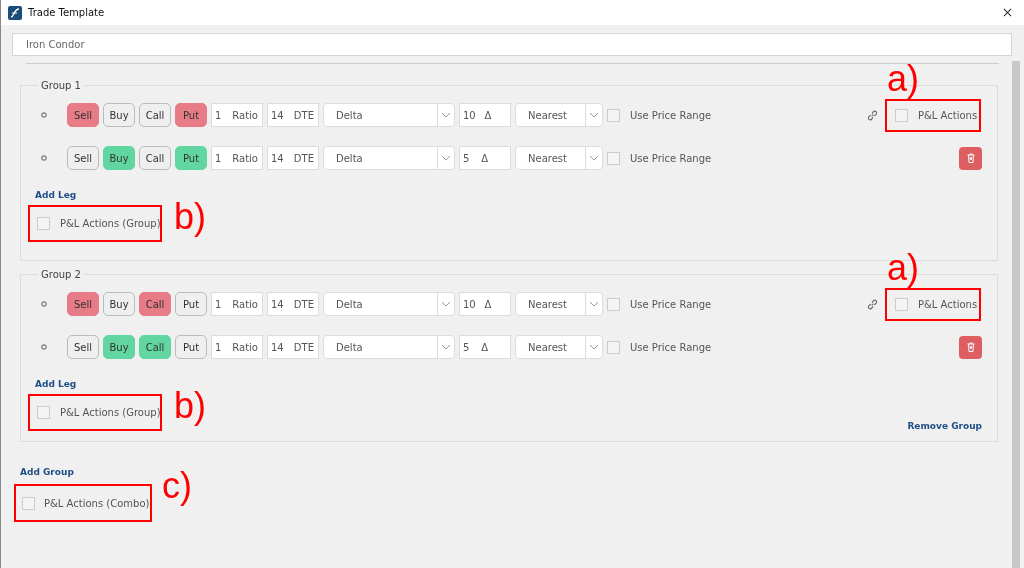 The width and height of the screenshot is (1024, 568). What do you see at coordinates (1016, 314) in the screenshot?
I see `scrollbar` at bounding box center [1016, 314].